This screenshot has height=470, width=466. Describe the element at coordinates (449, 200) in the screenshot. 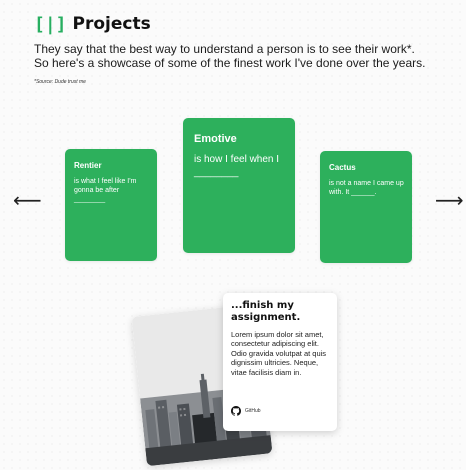

I see `carousel-next-arrow-icon: ⟶` at that location.